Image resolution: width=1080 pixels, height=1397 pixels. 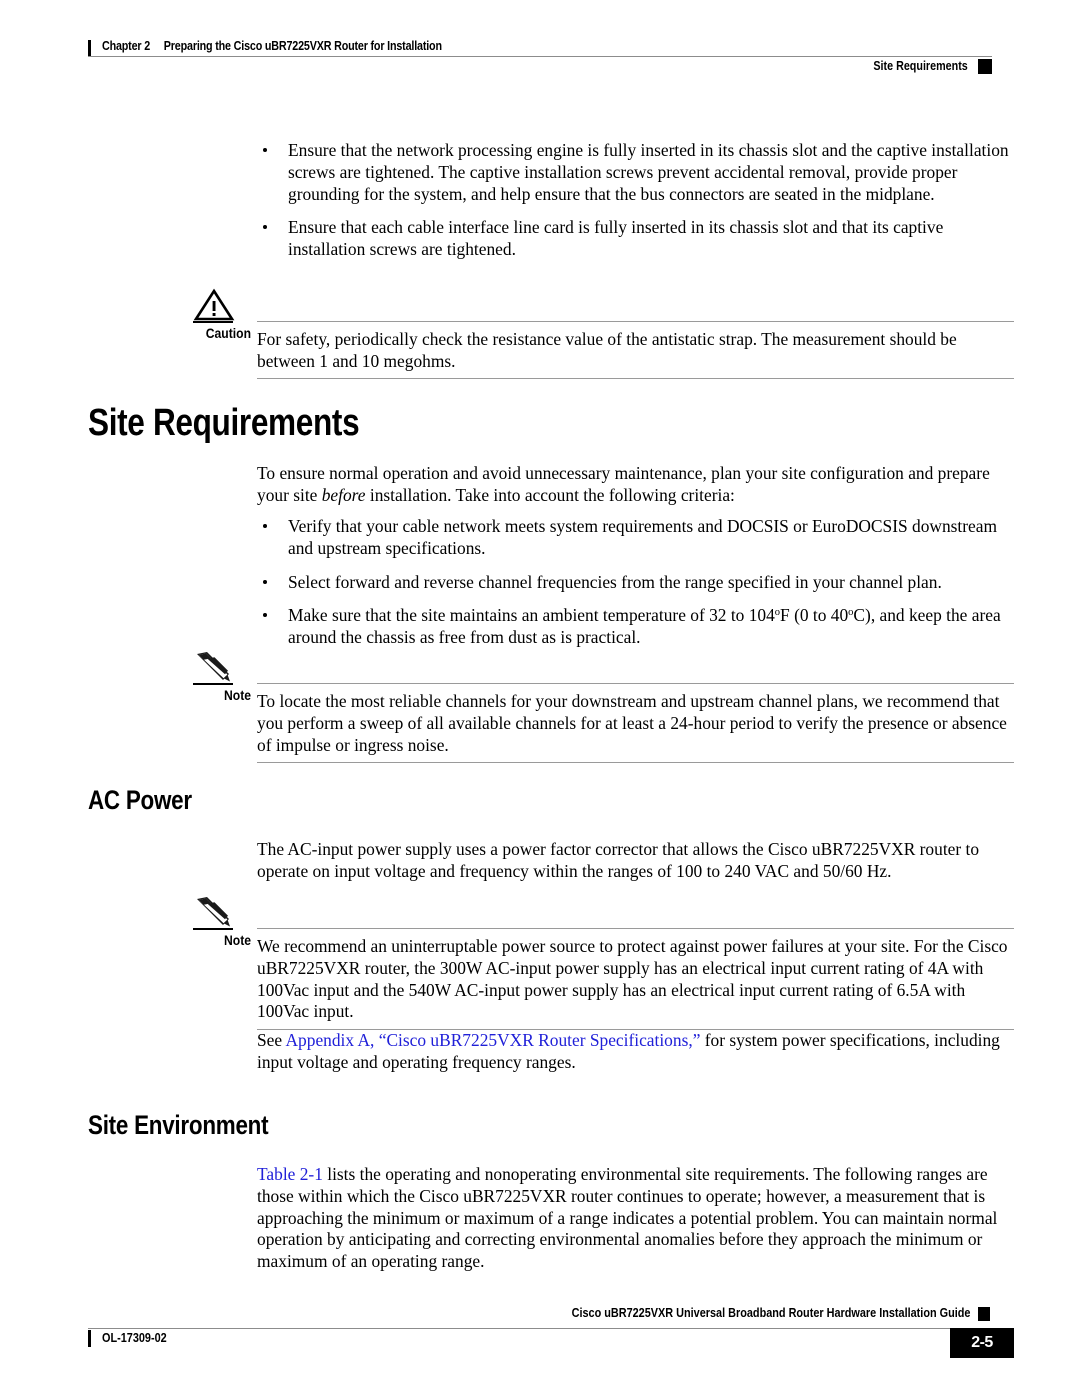 I want to click on header-chapter-number: Chapter 2, so click(x=126, y=46).